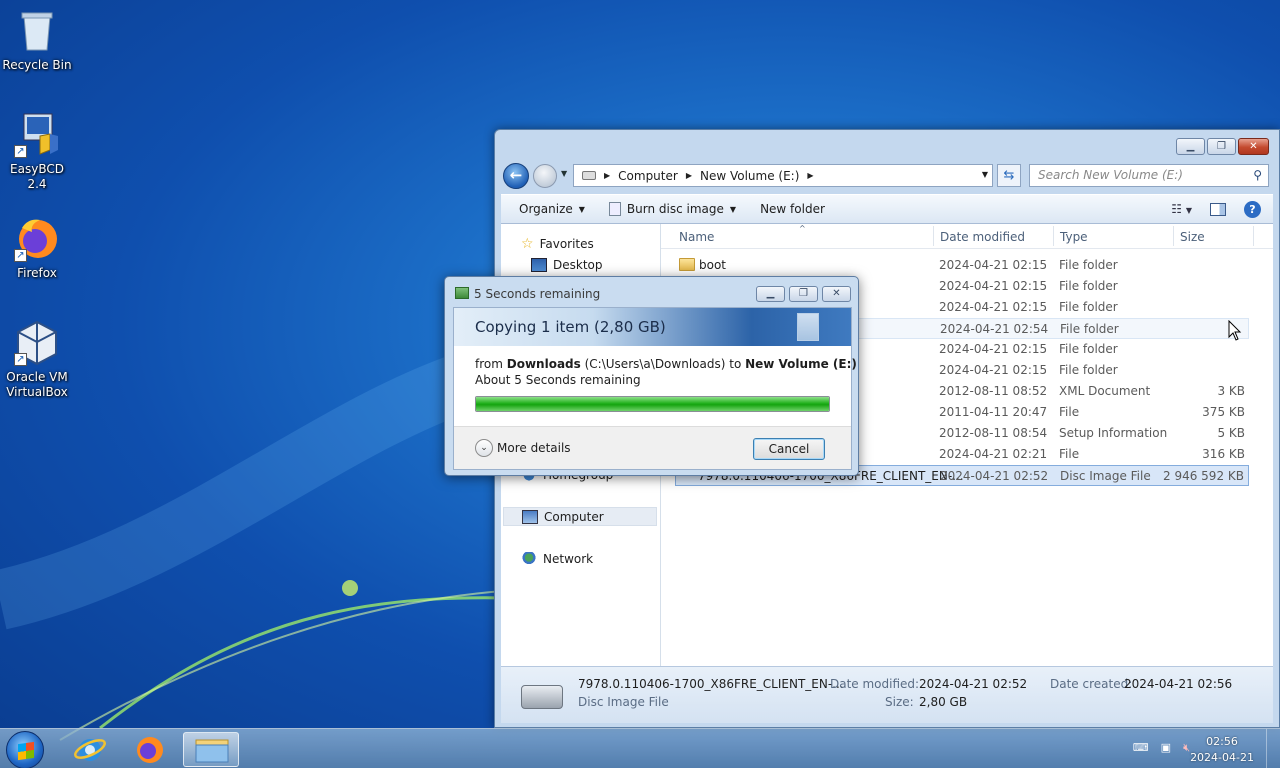 Image resolution: width=1280 pixels, height=768 pixels. I want to click on file-size: 316 KB, so click(1223, 454).